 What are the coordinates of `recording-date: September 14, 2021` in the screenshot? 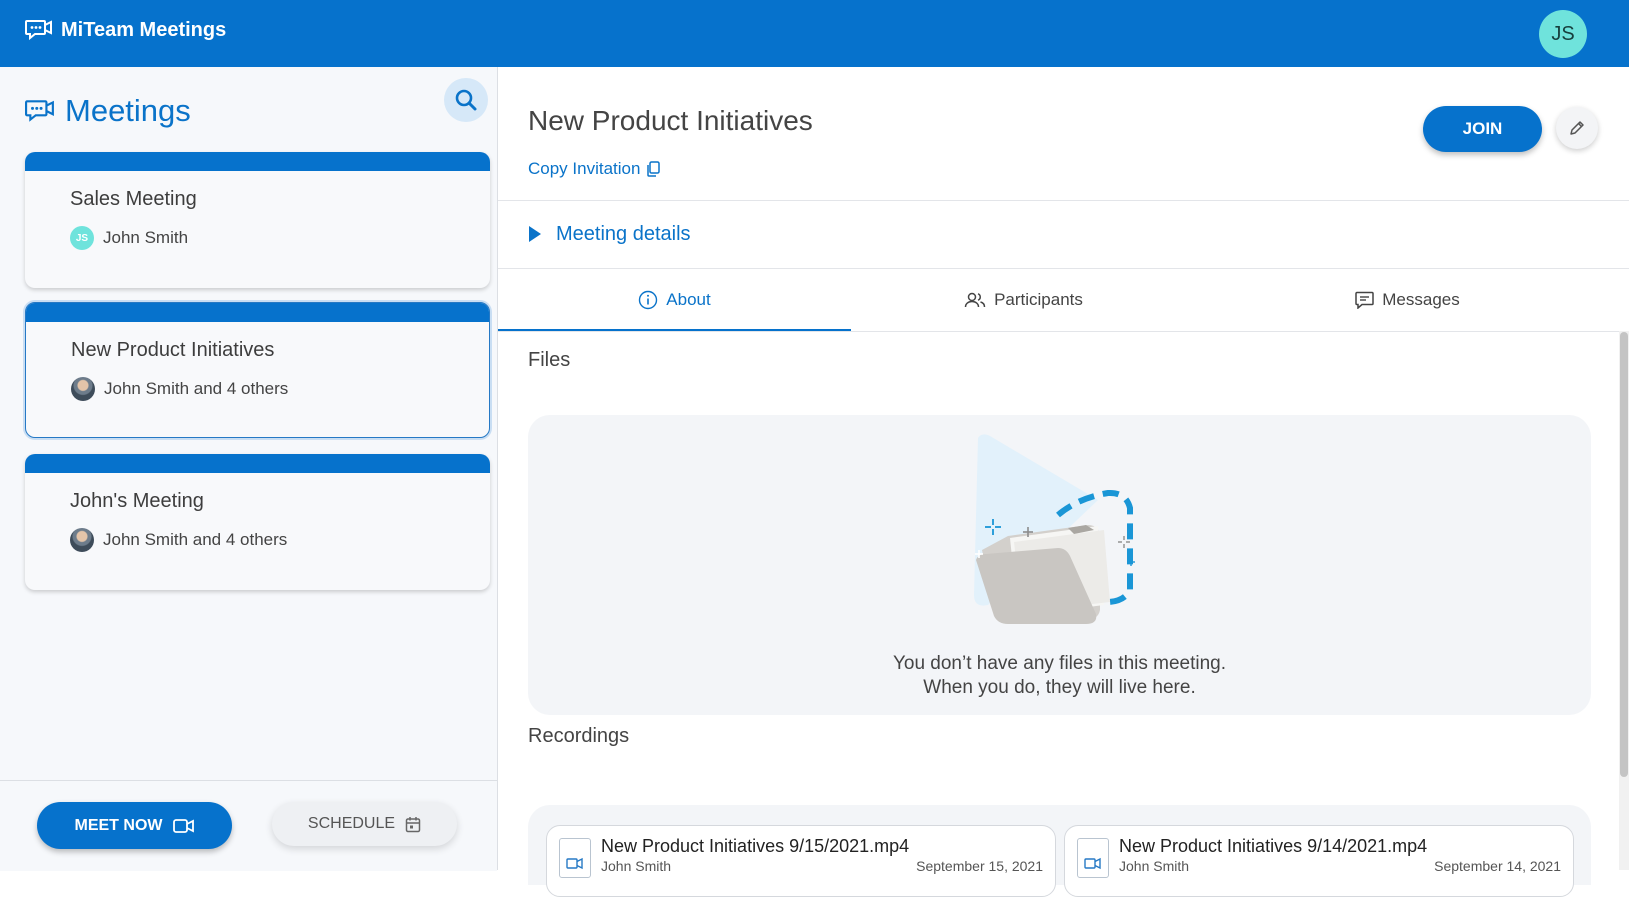 It's located at (1497, 866).